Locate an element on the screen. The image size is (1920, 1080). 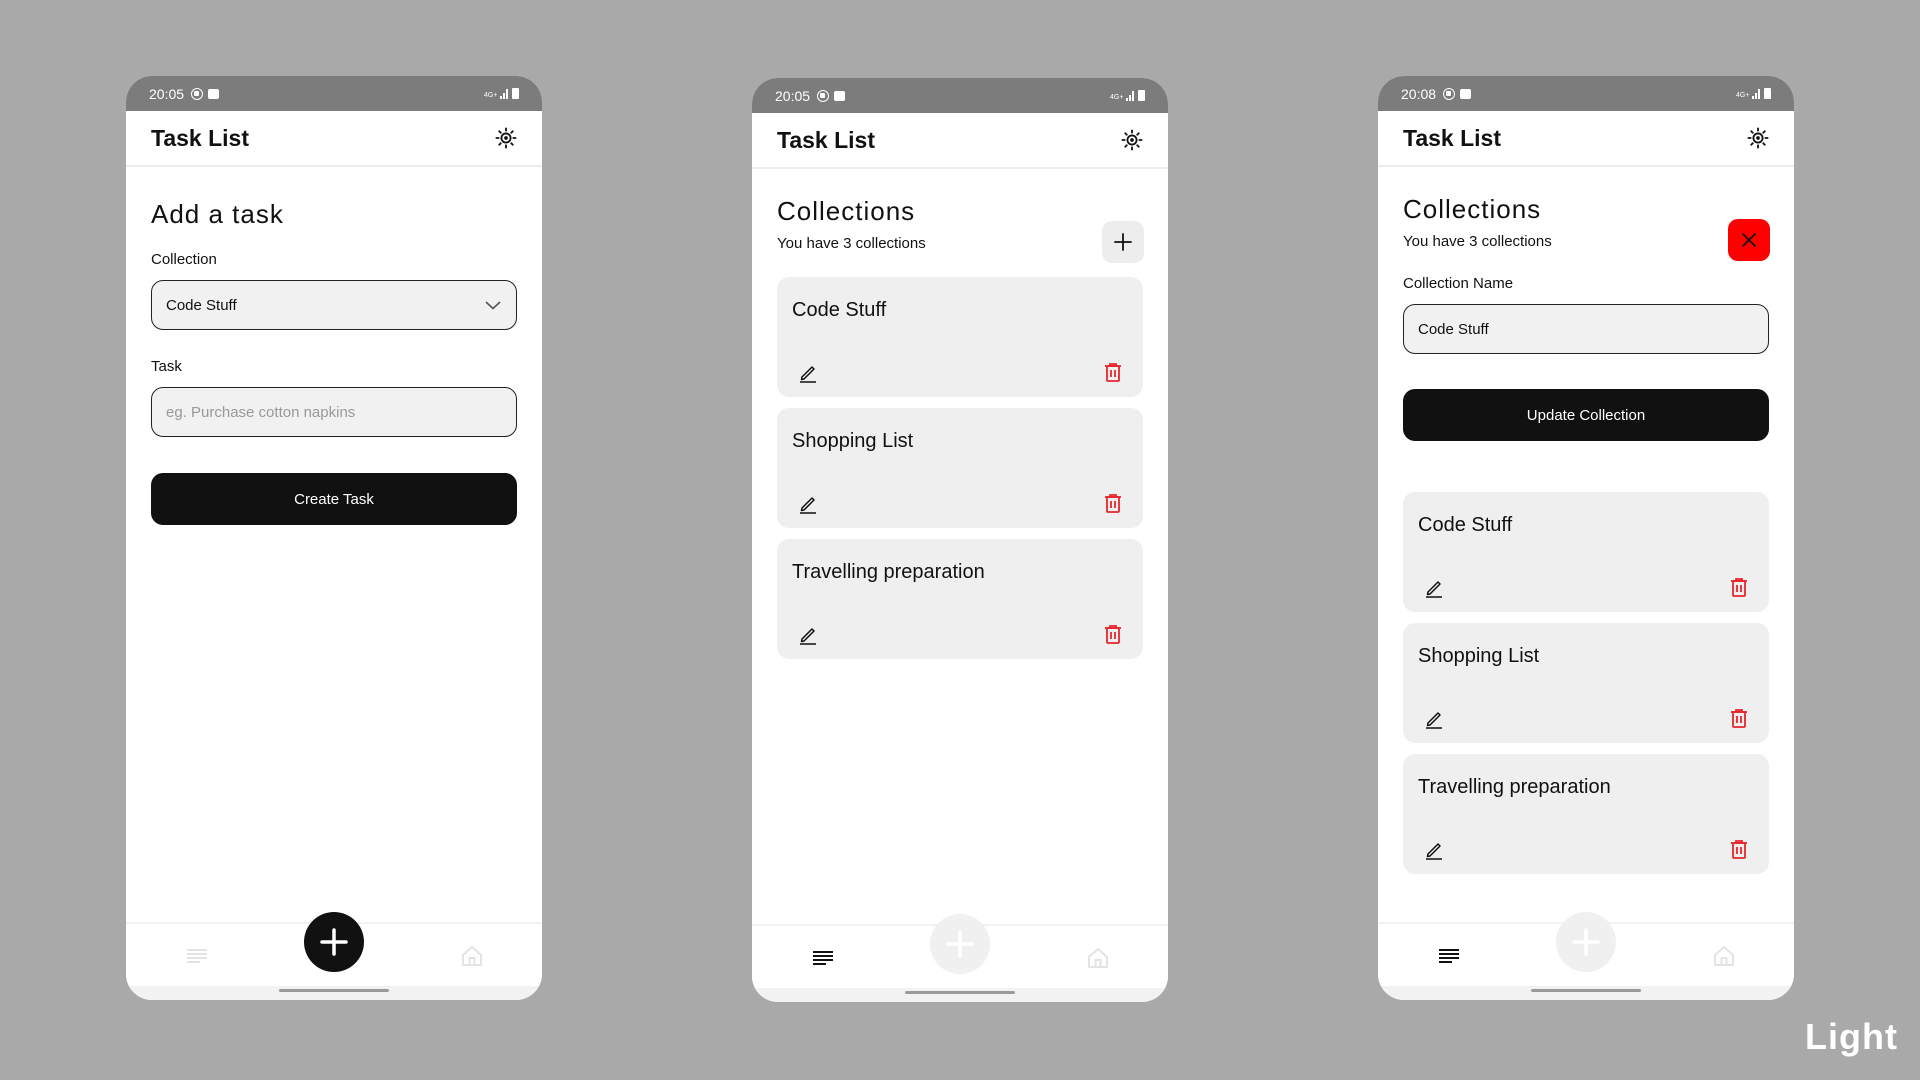
close-form-button is located at coordinates (1749, 240).